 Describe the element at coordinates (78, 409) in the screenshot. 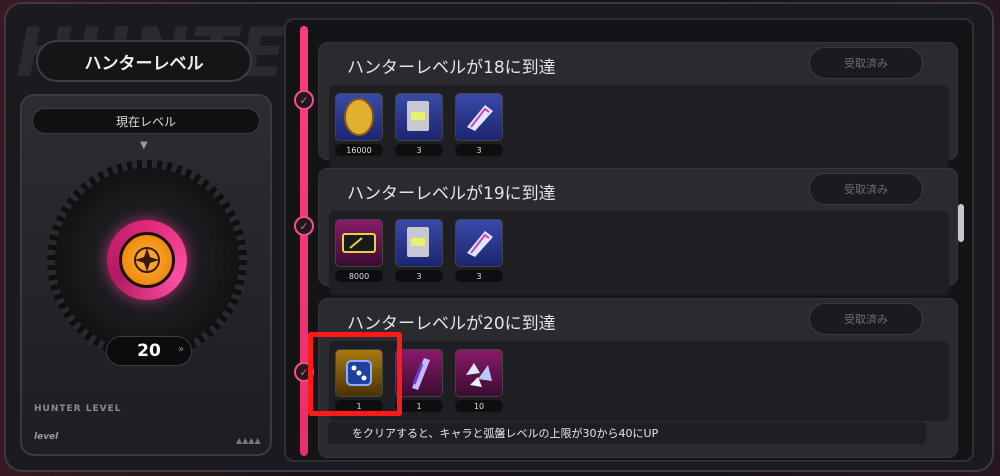

I see `hunter-level-caption: HUNTER LEVEL` at that location.